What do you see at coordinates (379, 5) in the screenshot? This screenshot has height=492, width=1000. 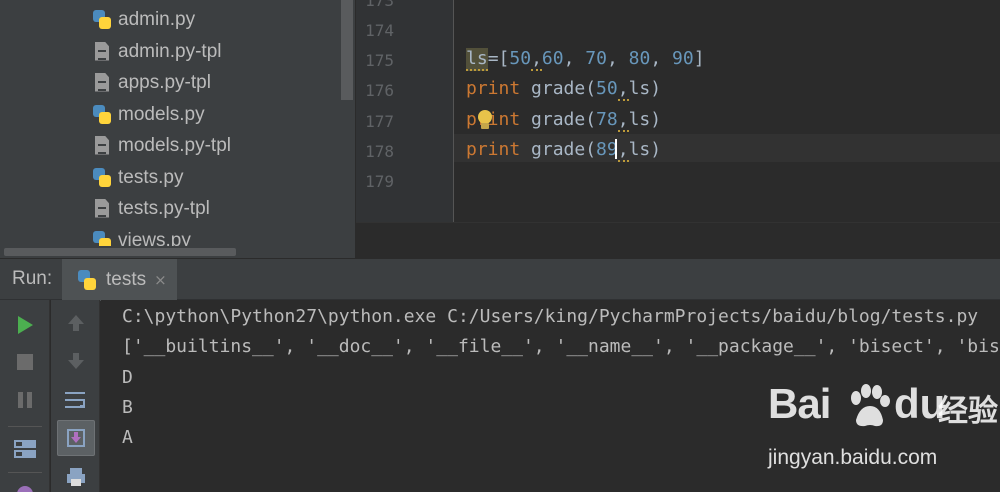 I see `line-number: 173` at bounding box center [379, 5].